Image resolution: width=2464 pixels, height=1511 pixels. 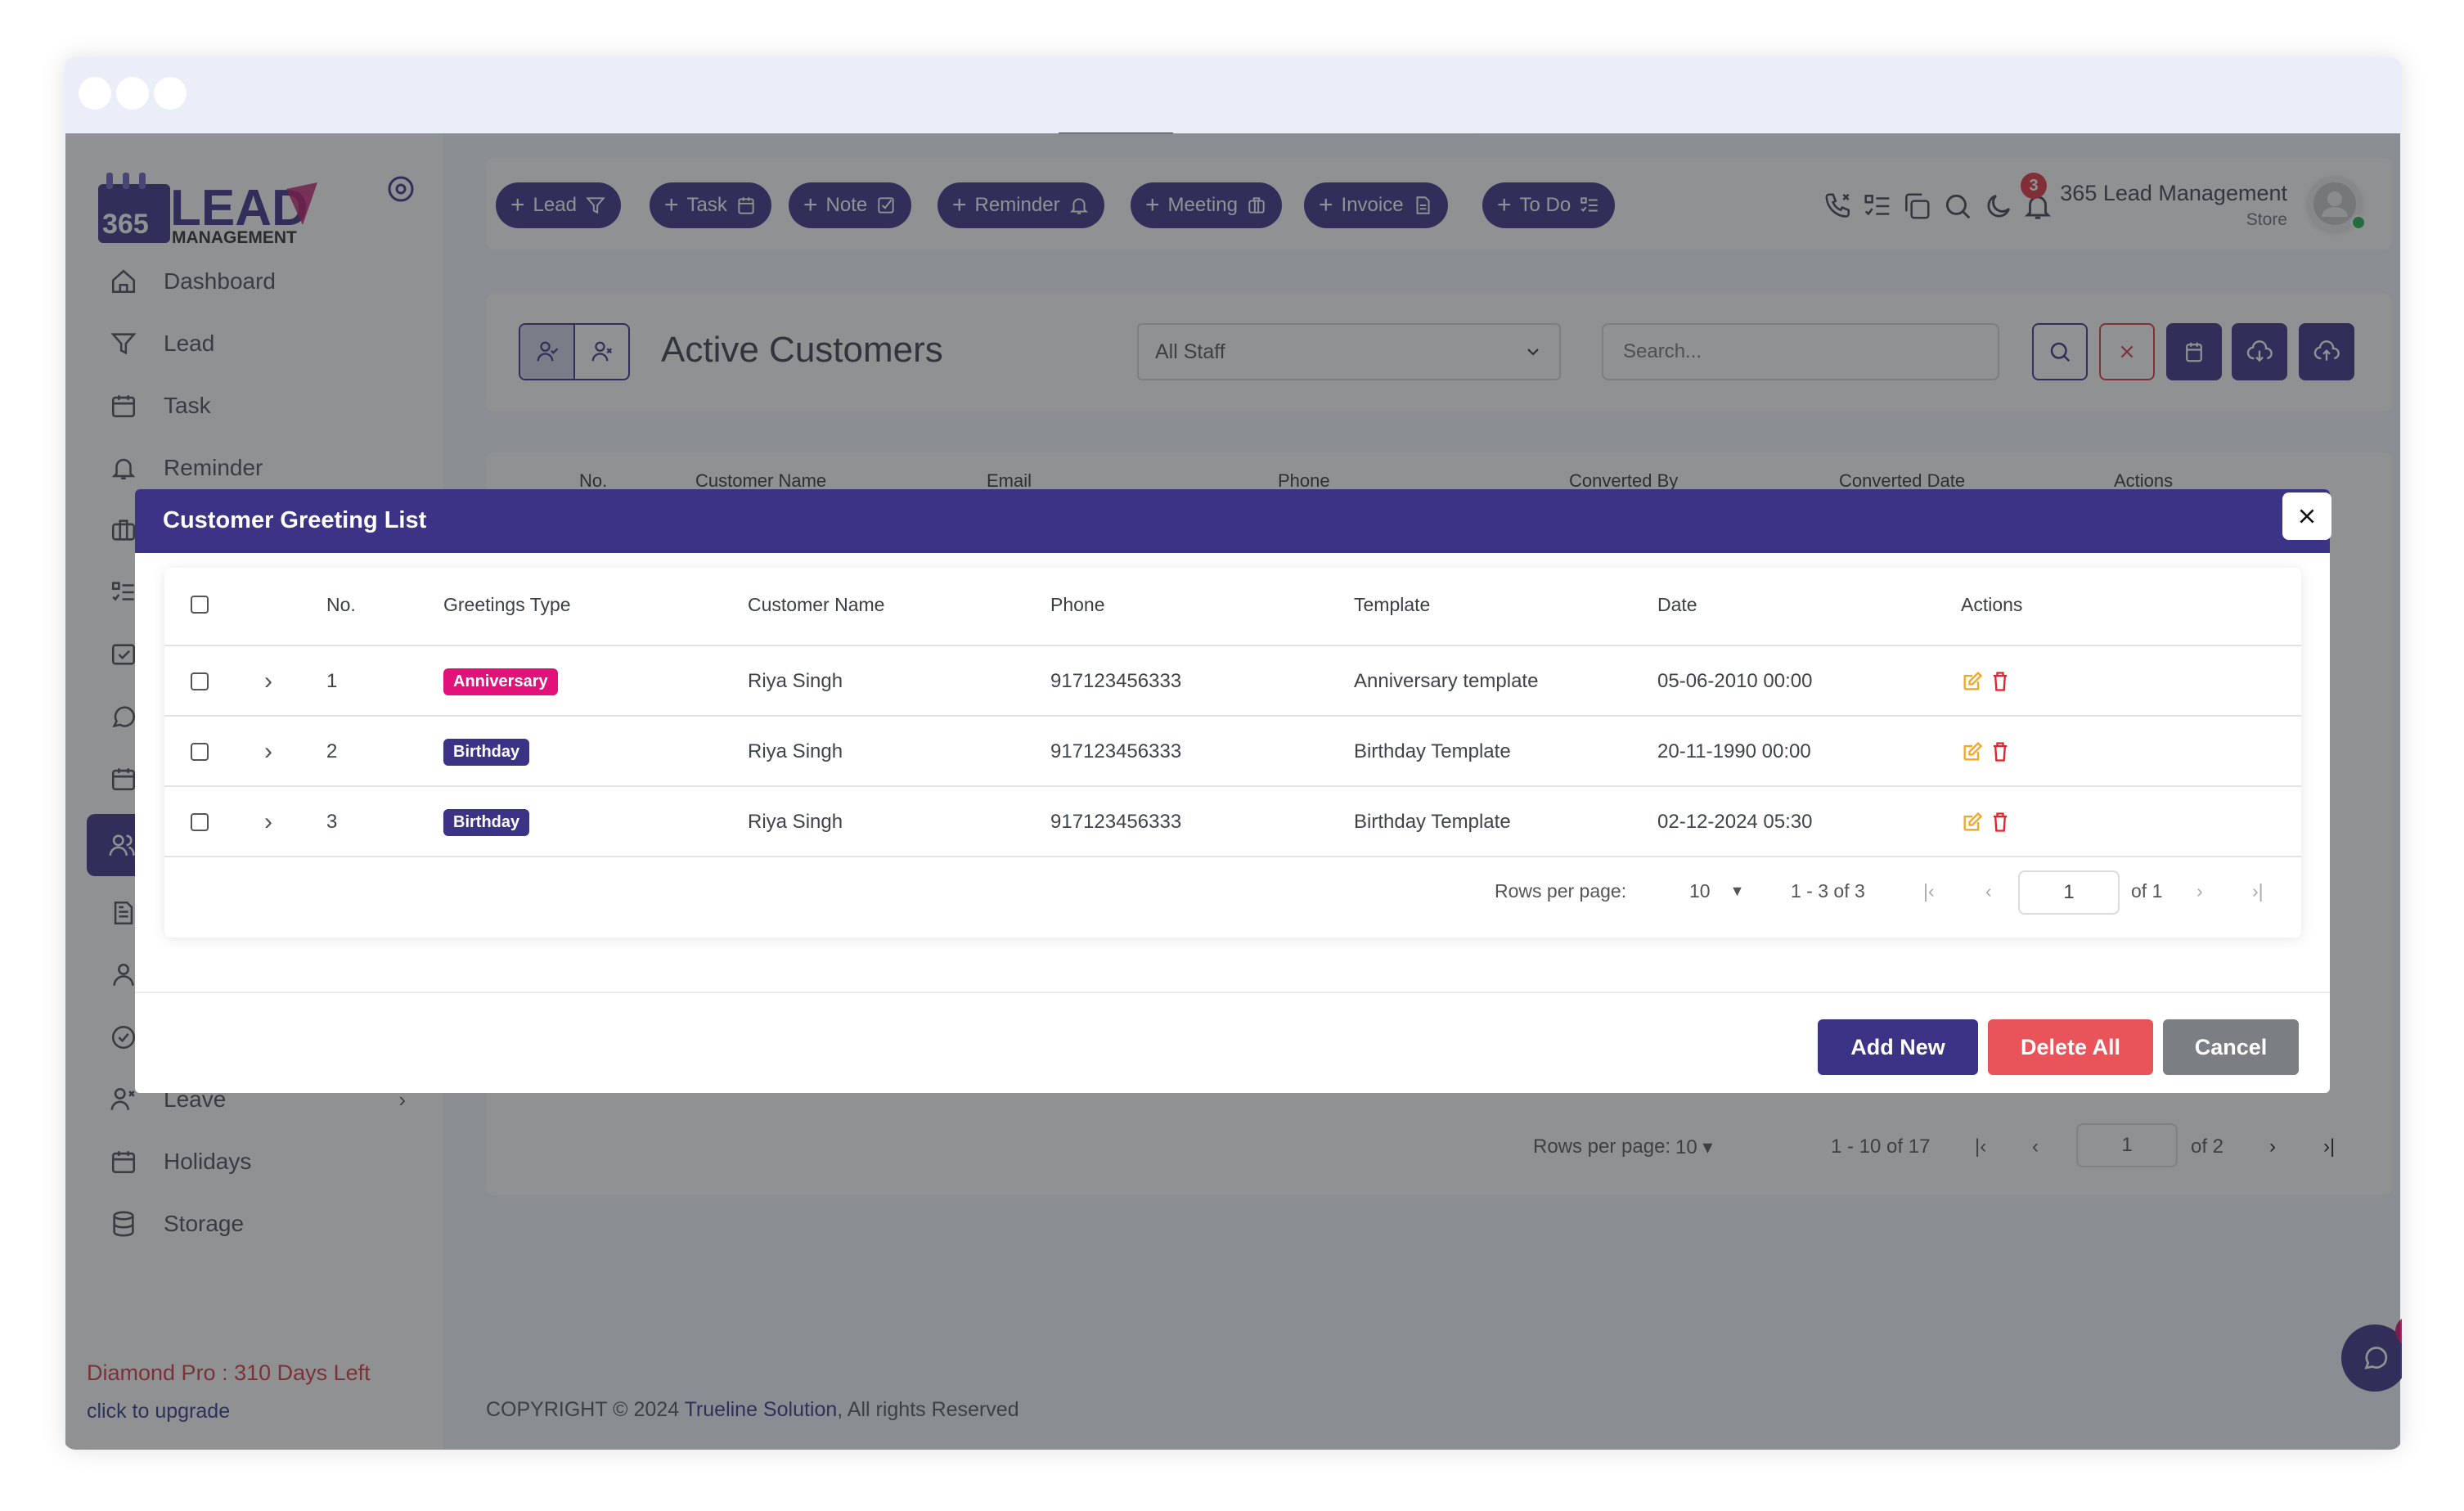 I want to click on greeting-type-badge: Anniversary, so click(x=501, y=681).